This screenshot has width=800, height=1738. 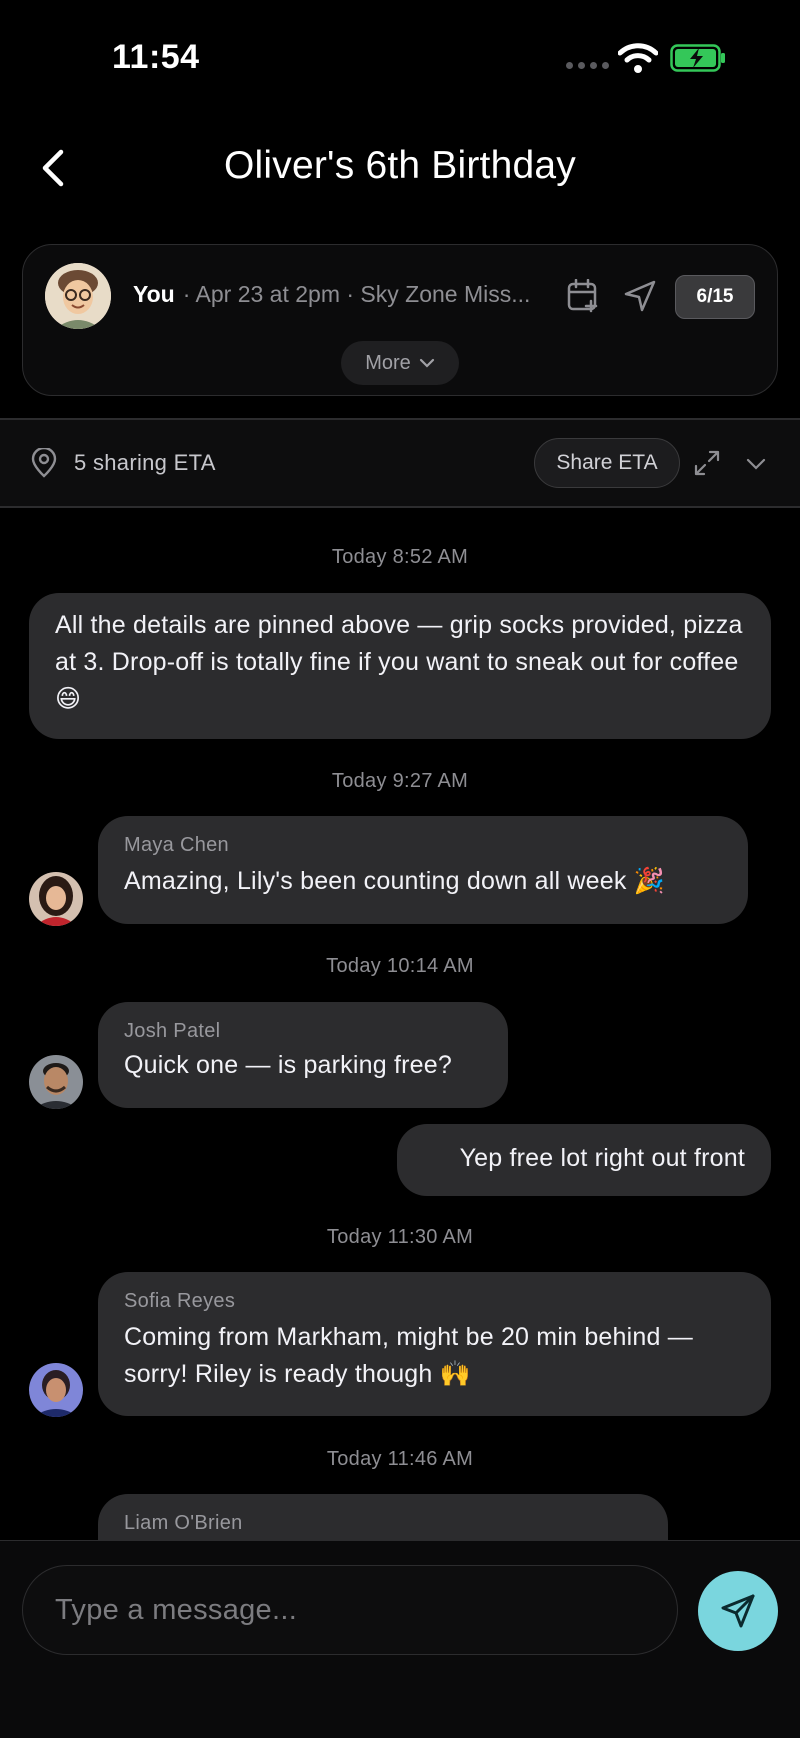 I want to click on location-pin-icon, so click(x=44, y=463).